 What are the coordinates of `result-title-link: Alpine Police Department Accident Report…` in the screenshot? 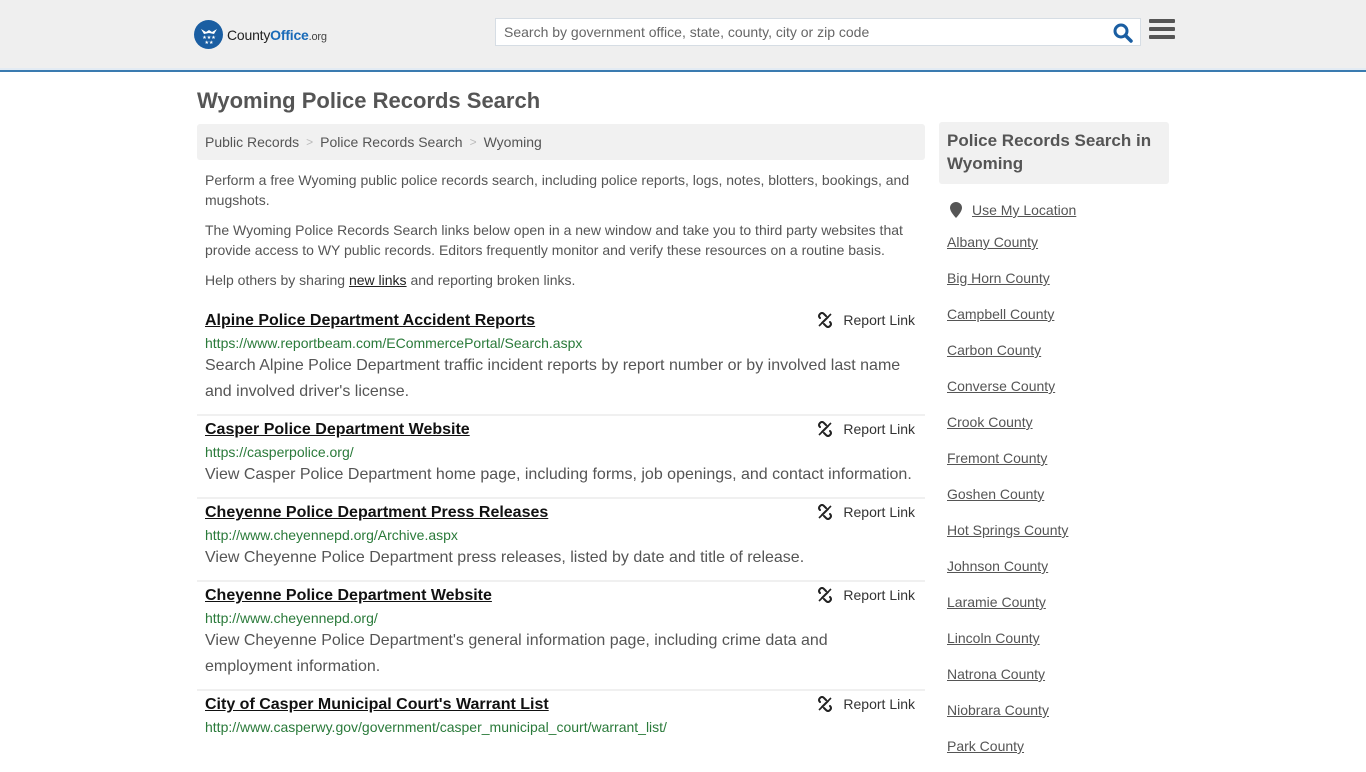 It's located at (370, 321).